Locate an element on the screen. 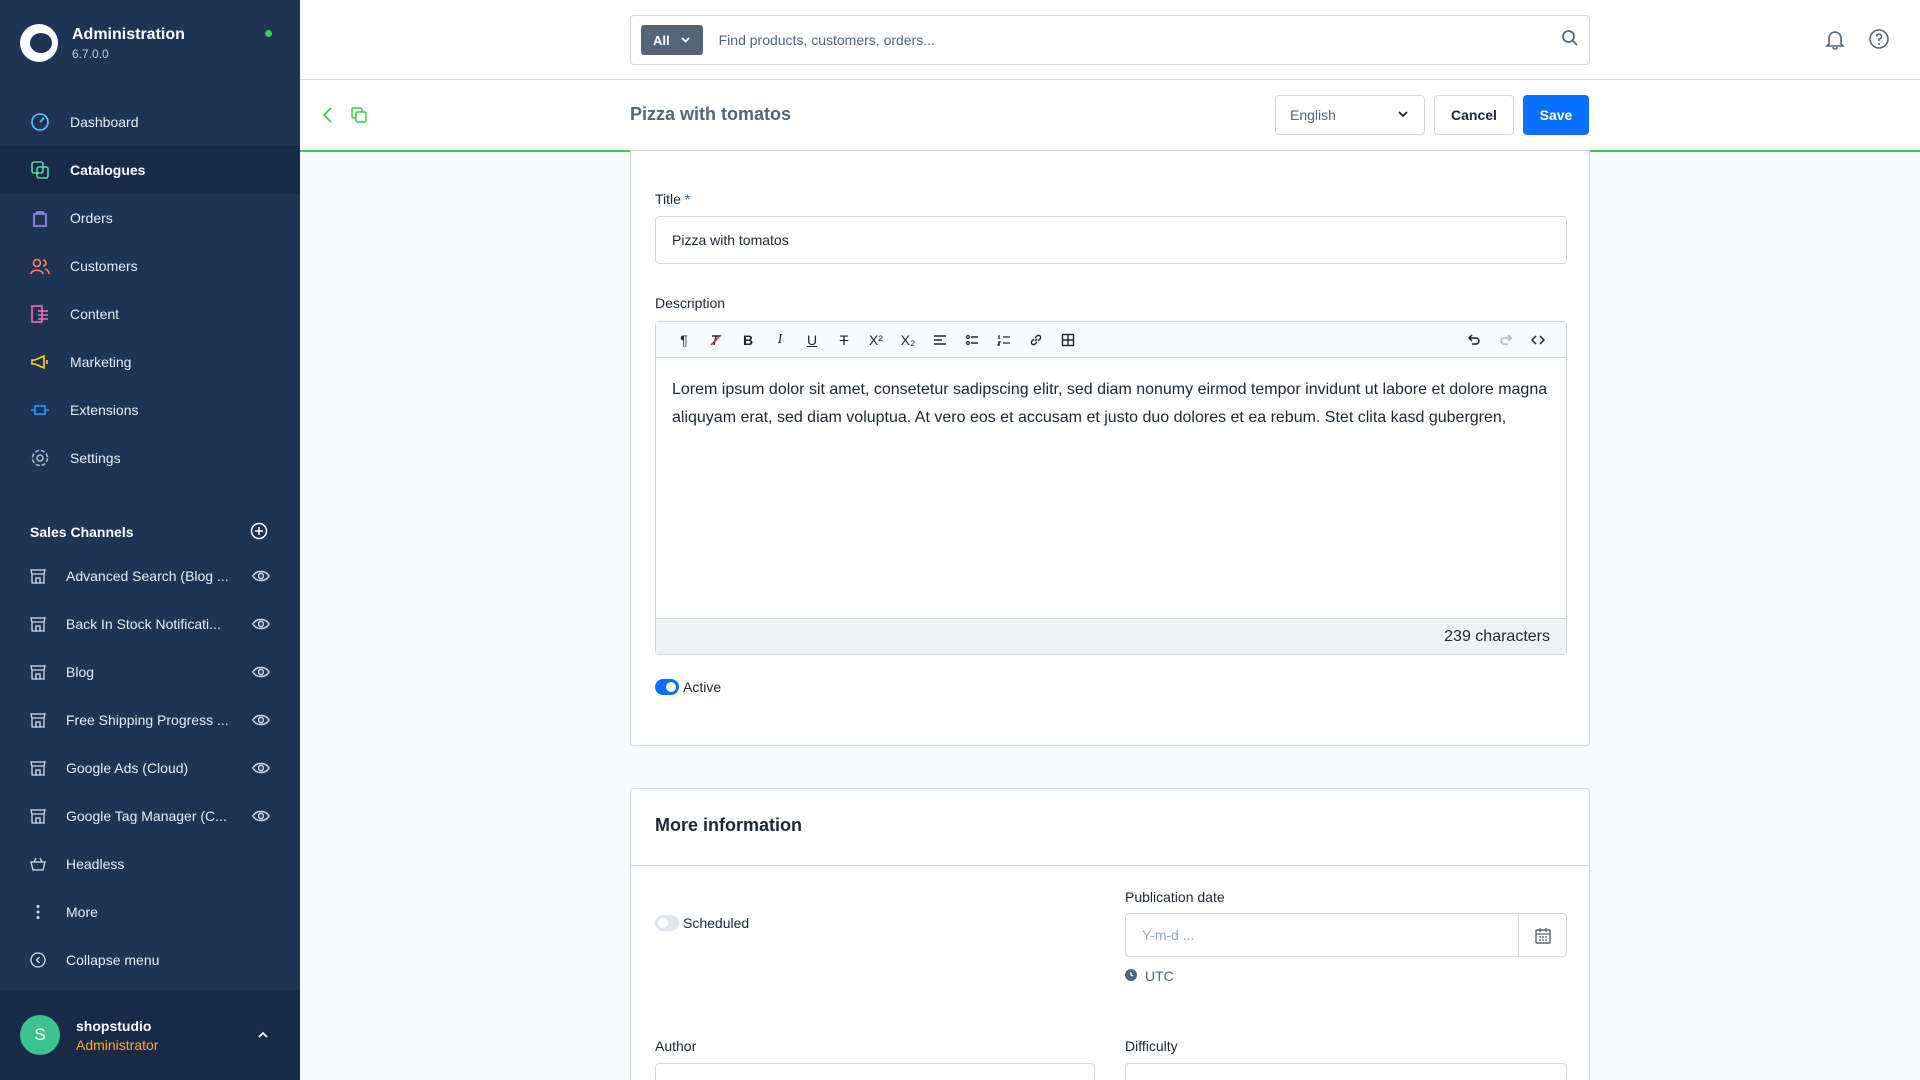 This screenshot has height=1080, width=1920. timezone-label: UTC is located at coordinates (1159, 976).